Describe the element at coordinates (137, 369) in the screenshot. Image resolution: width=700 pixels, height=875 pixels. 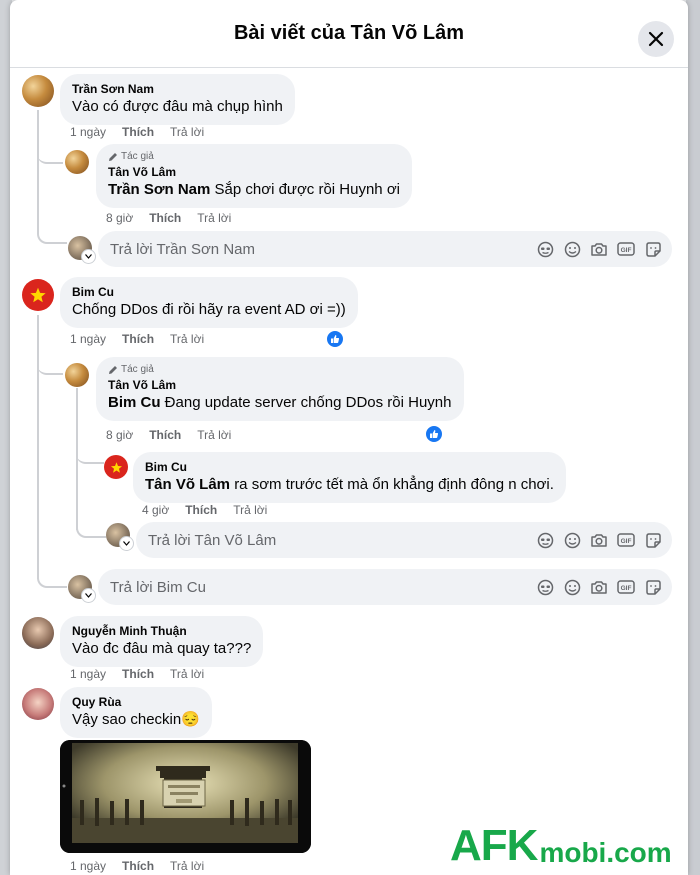
I see `author-tag-label: Tác giả` at that location.